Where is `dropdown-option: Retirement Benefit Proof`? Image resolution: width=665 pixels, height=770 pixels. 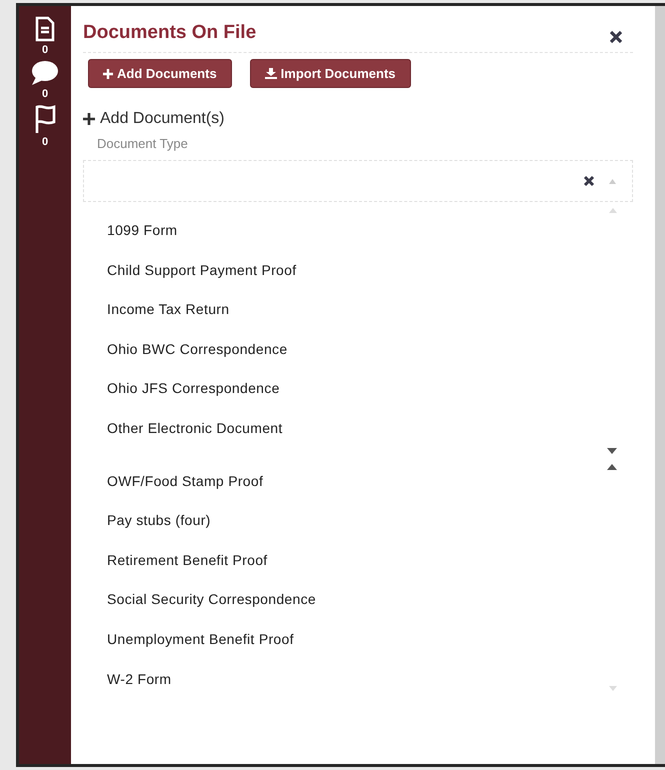 dropdown-option: Retirement Benefit Proof is located at coordinates (370, 572).